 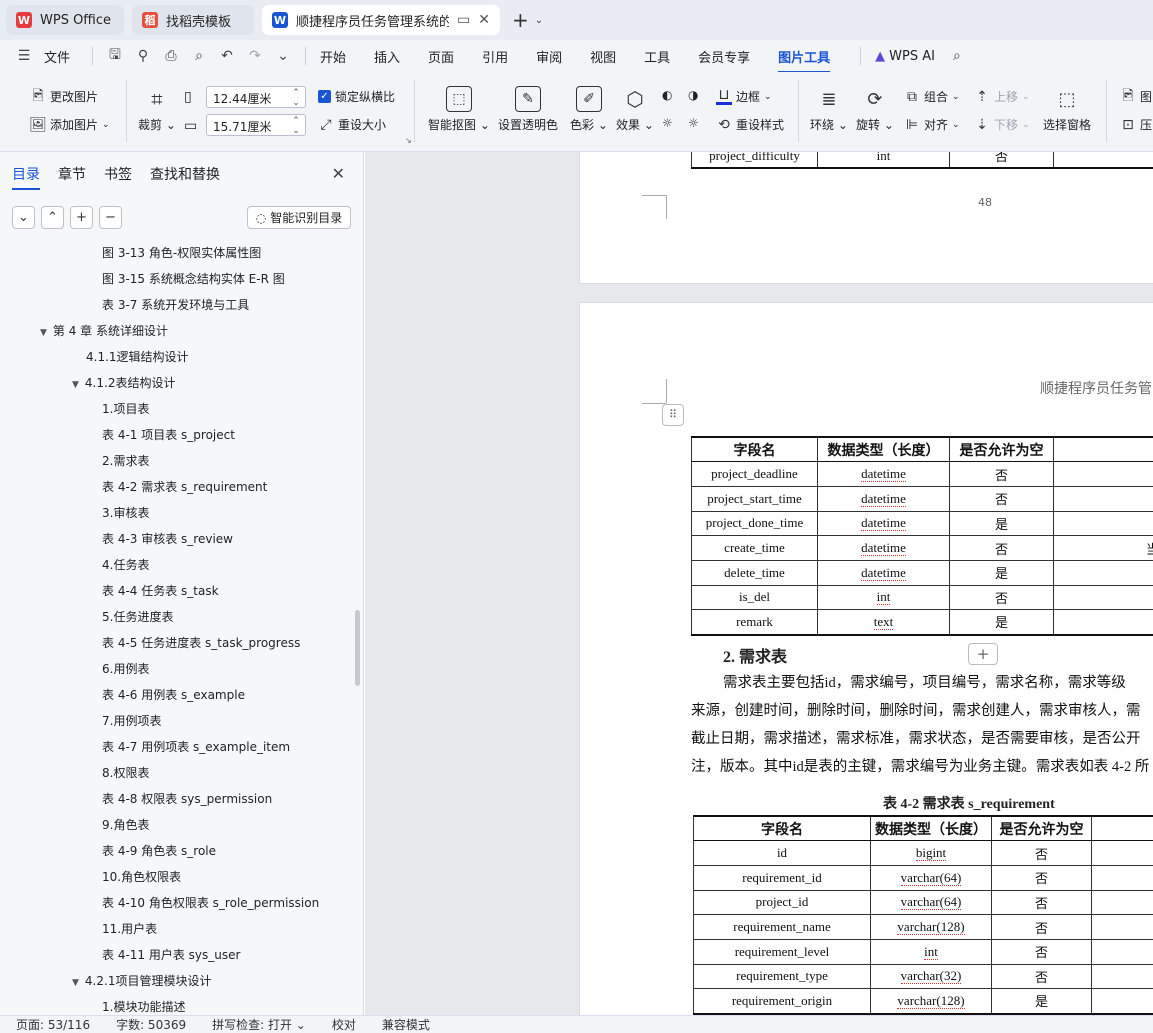 I want to click on print-preview-icon: ⌕, so click(x=199, y=56).